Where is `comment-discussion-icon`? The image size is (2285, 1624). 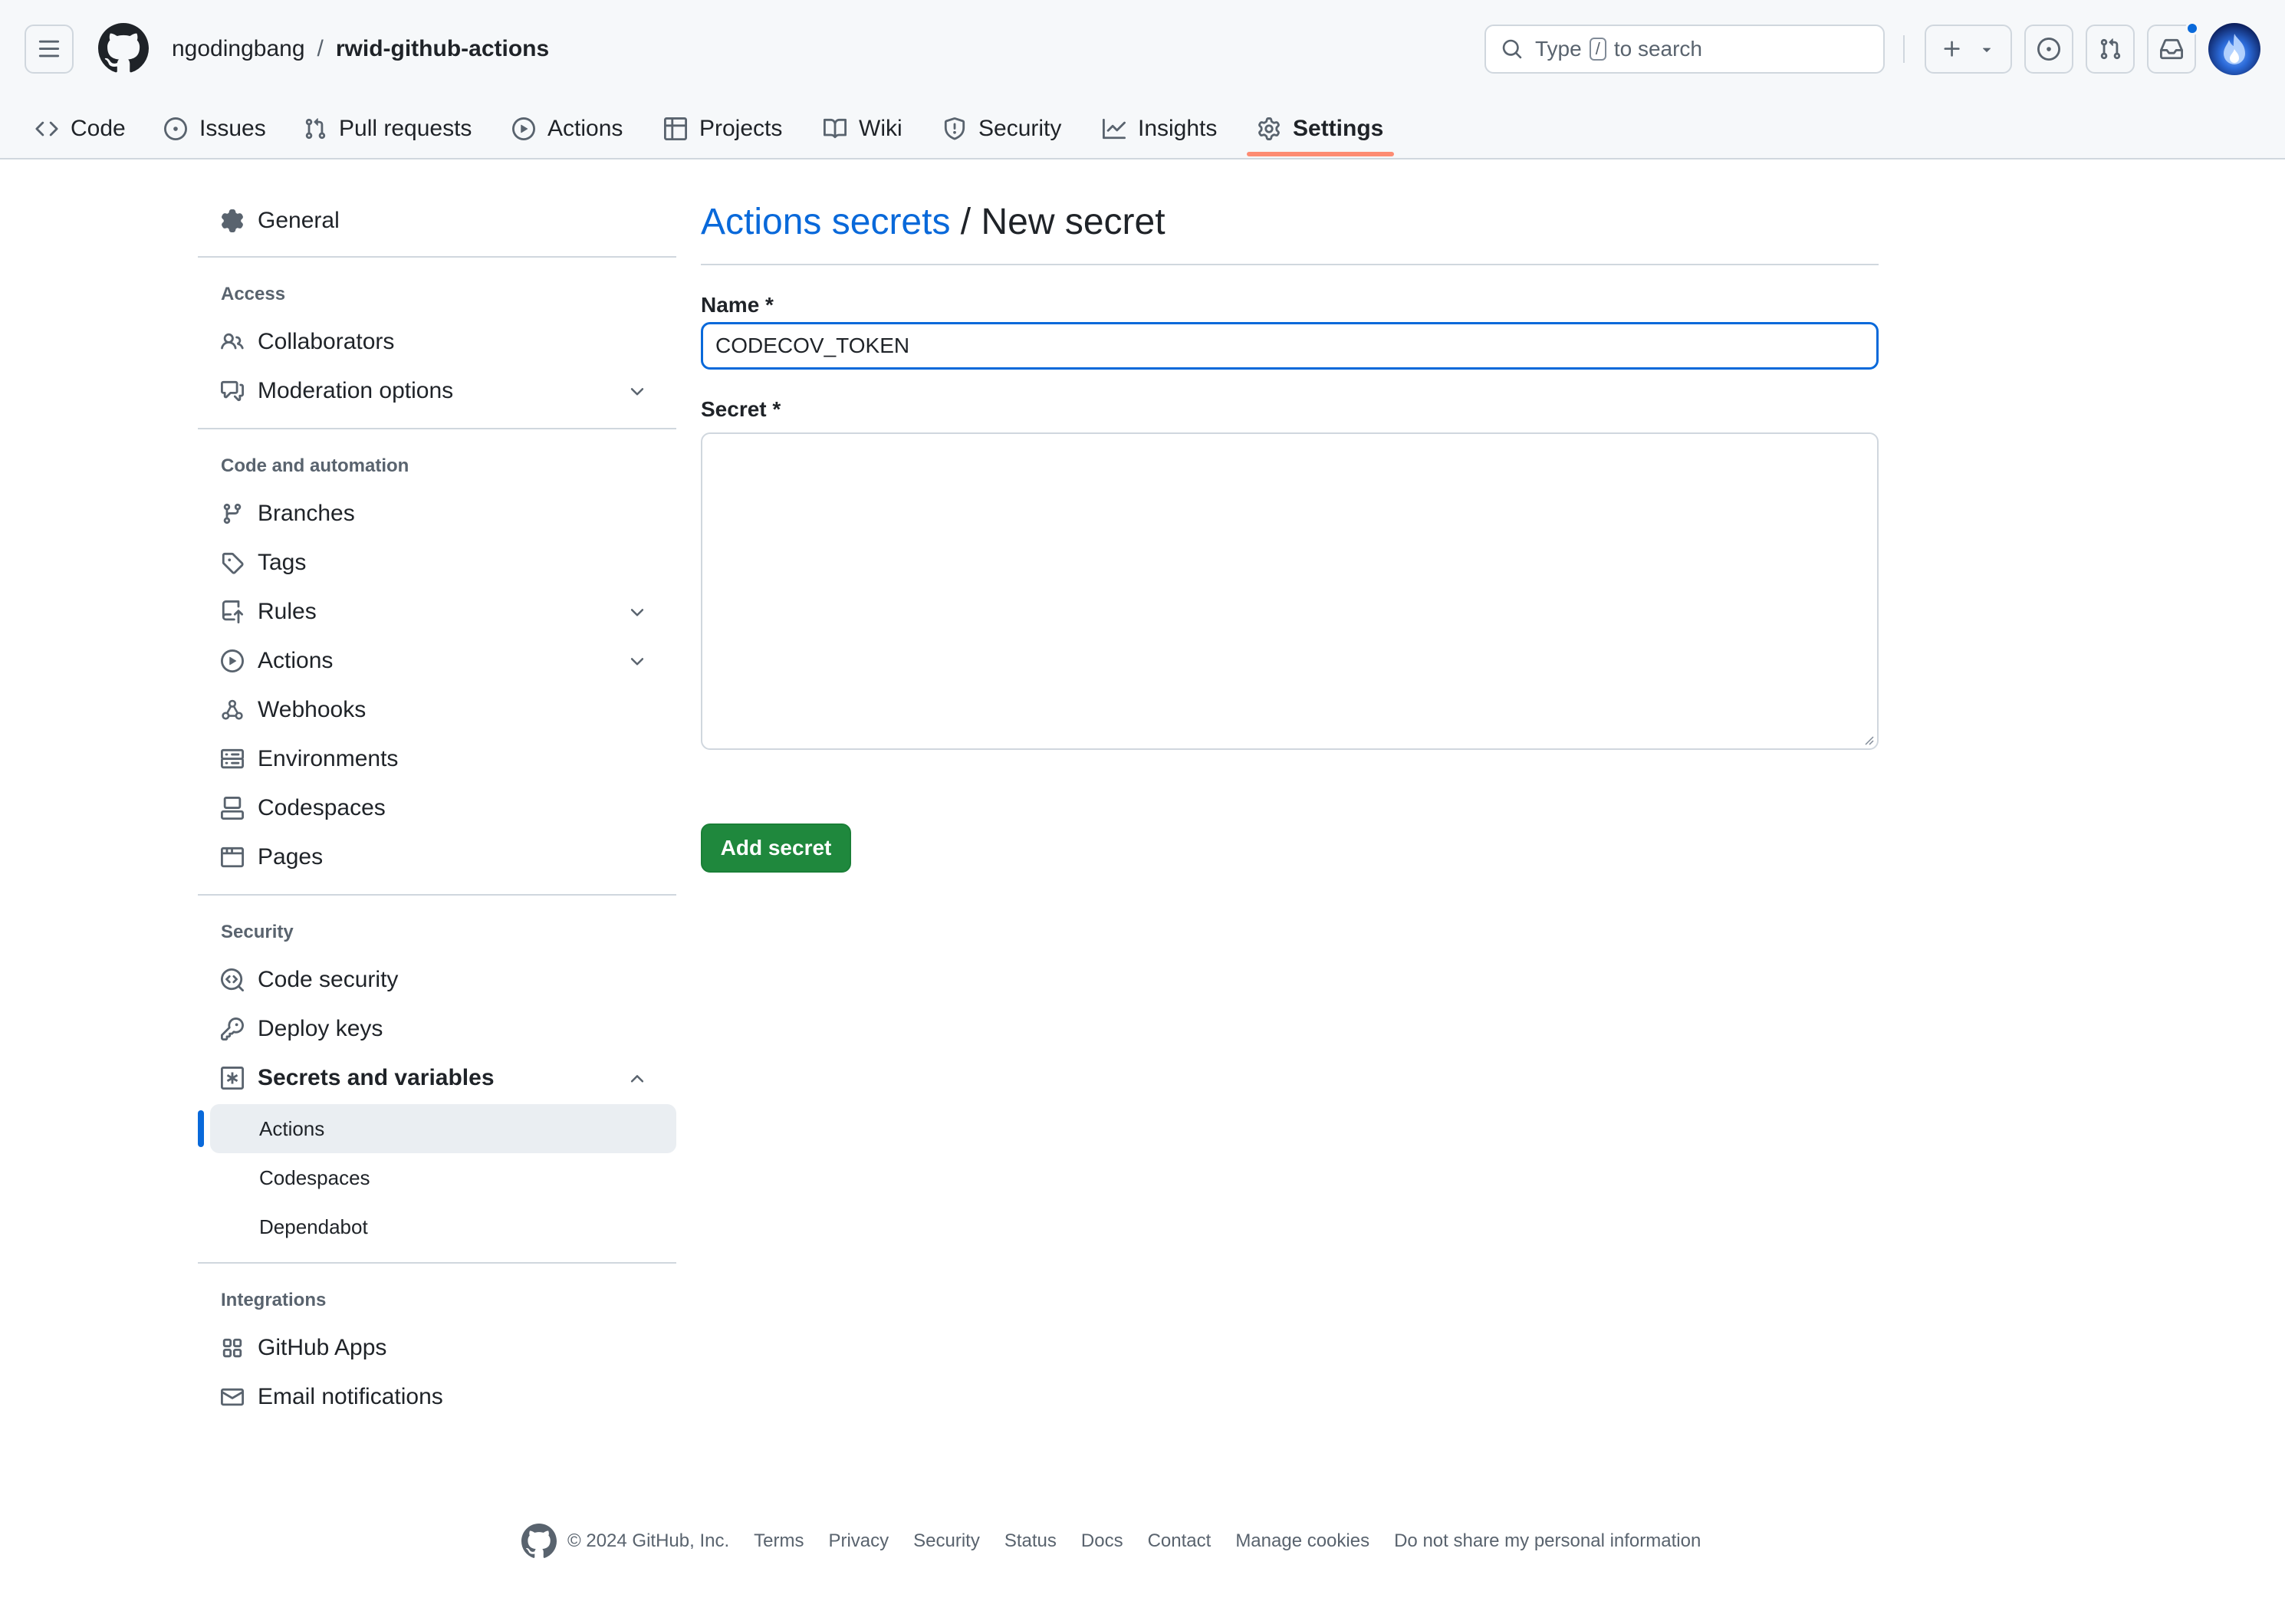
comment-discussion-icon is located at coordinates (232, 391).